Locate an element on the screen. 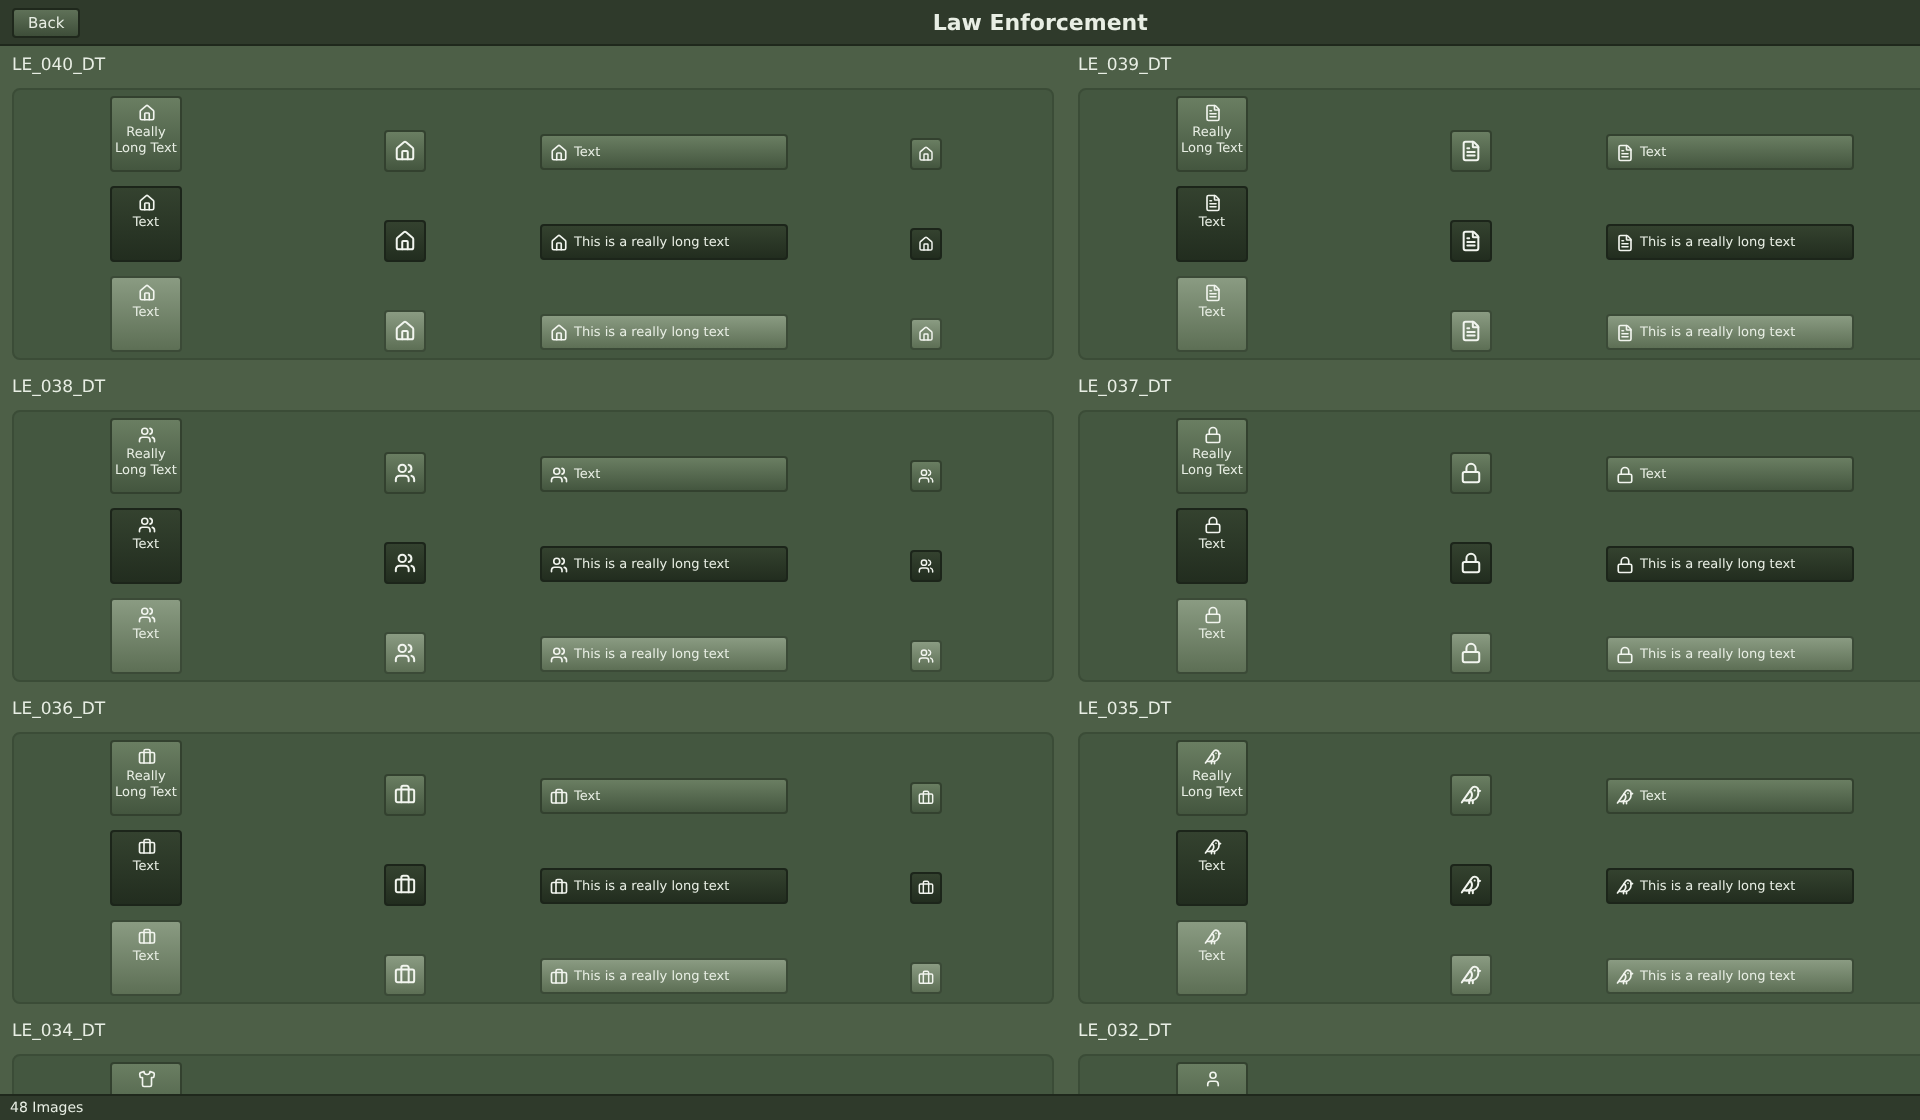  section-title: LE_036_DT is located at coordinates (59, 711).